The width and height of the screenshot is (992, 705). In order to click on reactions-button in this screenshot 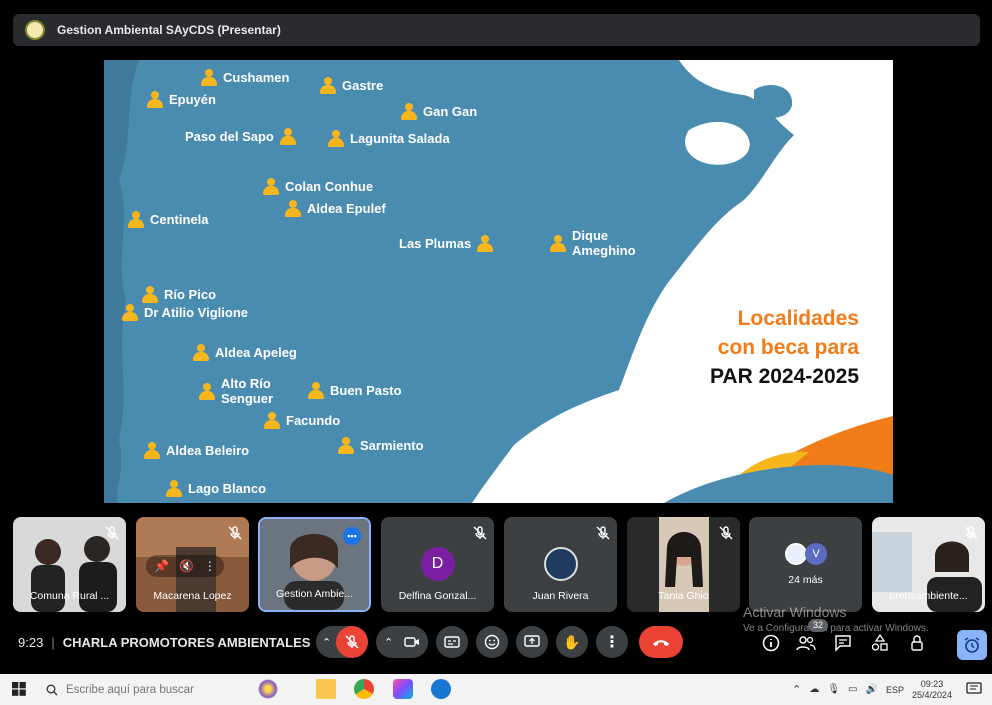, I will do `click(492, 642)`.